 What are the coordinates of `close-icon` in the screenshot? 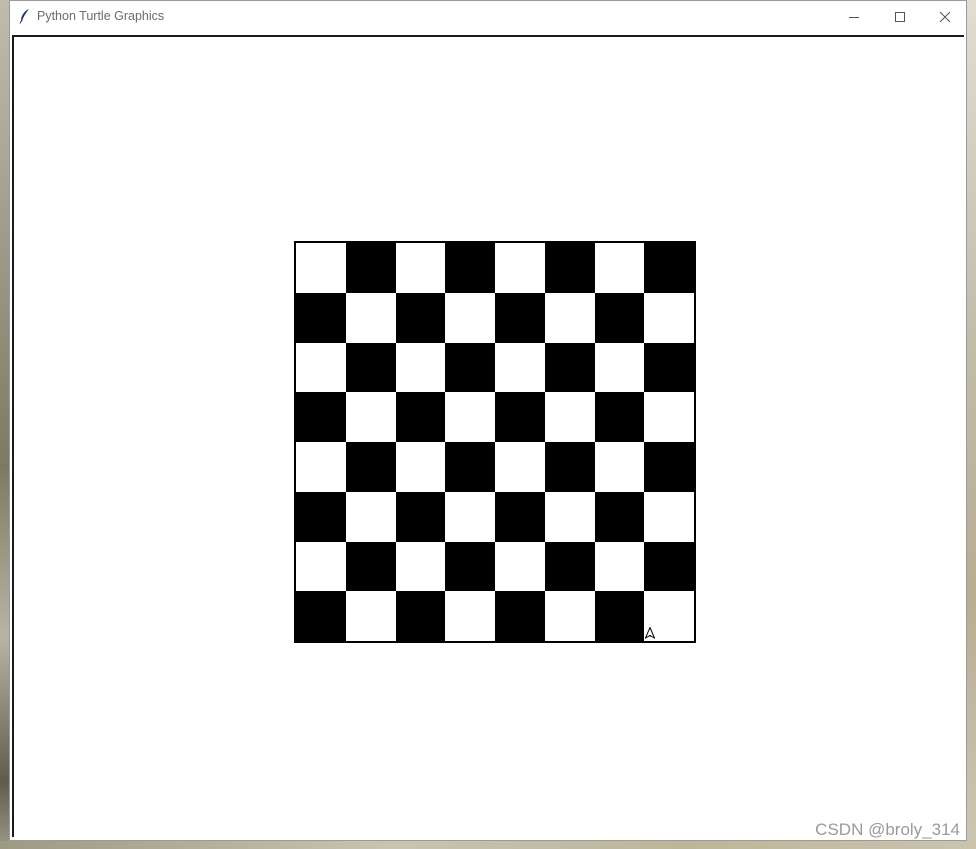 It's located at (945, 16).